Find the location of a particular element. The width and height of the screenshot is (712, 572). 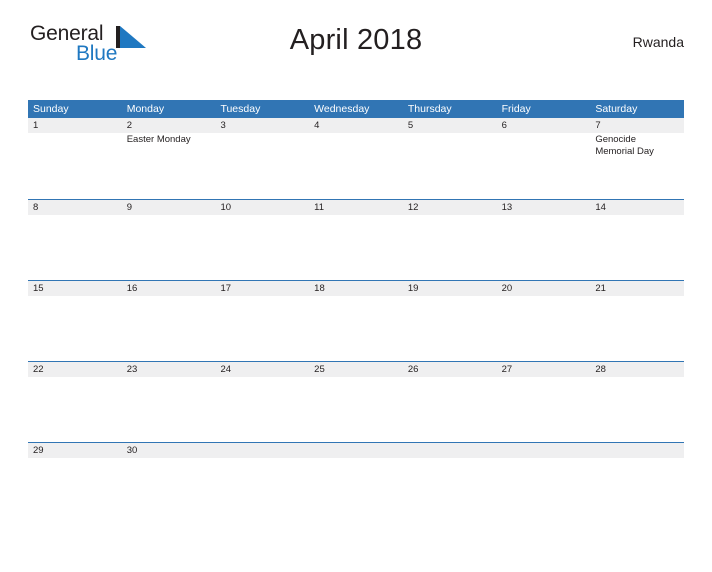

day-number: 7 is located at coordinates (598, 125).